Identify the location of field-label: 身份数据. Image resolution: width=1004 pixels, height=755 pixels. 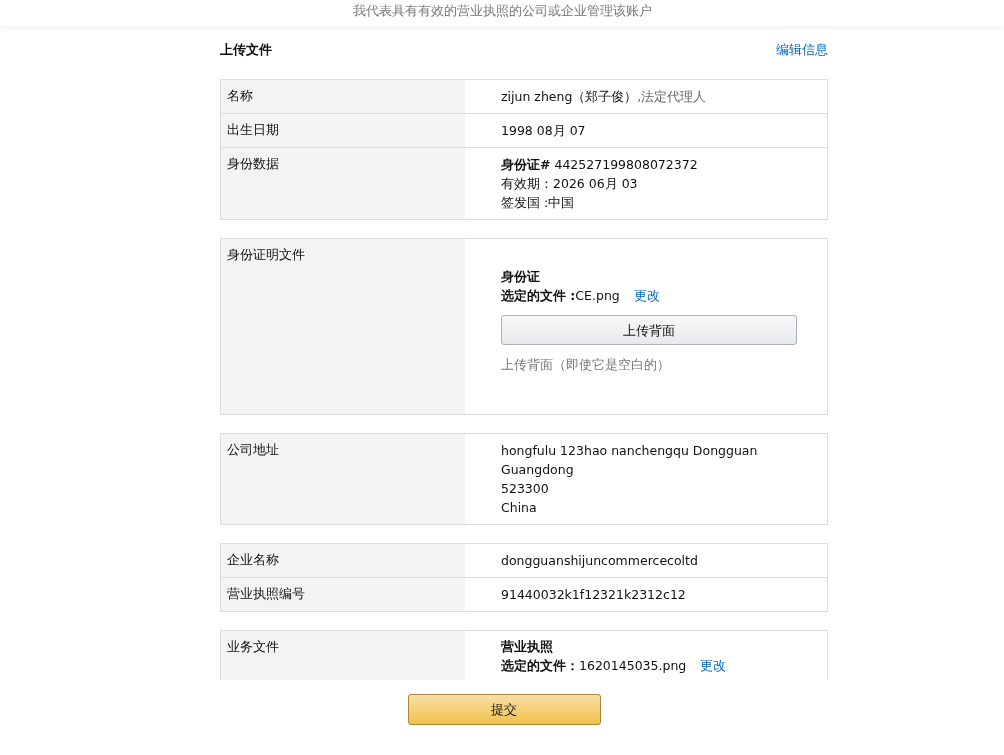
(253, 163).